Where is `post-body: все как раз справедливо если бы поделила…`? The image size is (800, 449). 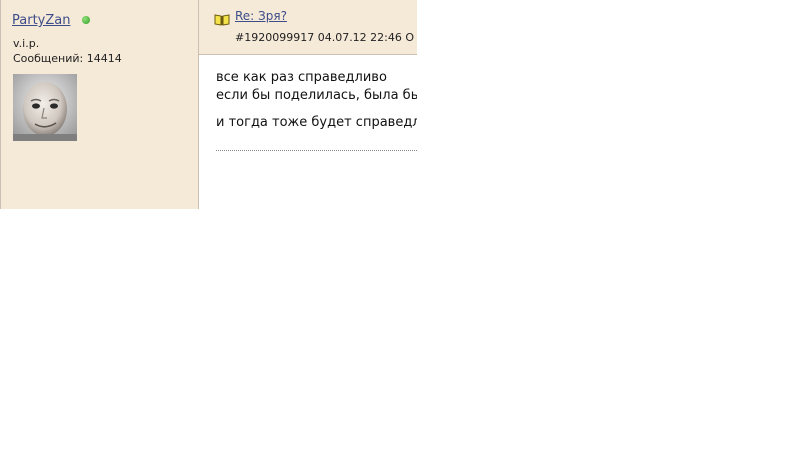 post-body: все как раз справедливо если бы поделила… is located at coordinates (308, 132).